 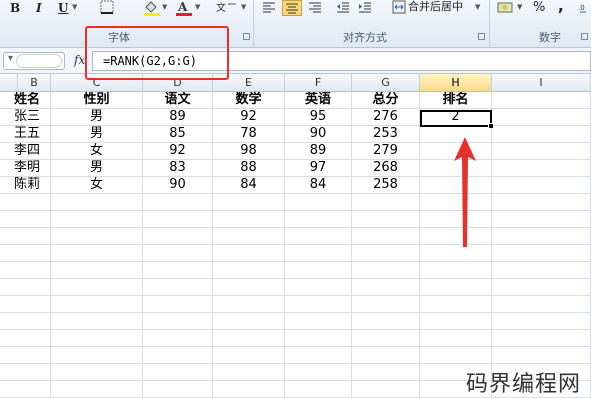 What do you see at coordinates (249, 134) in the screenshot?
I see `cell-math: 78` at bounding box center [249, 134].